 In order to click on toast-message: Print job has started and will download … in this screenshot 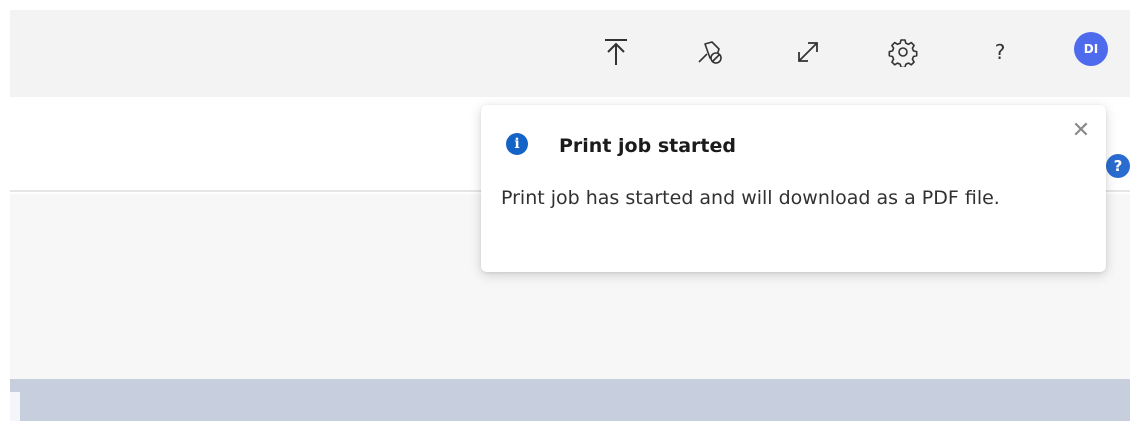, I will do `click(750, 198)`.